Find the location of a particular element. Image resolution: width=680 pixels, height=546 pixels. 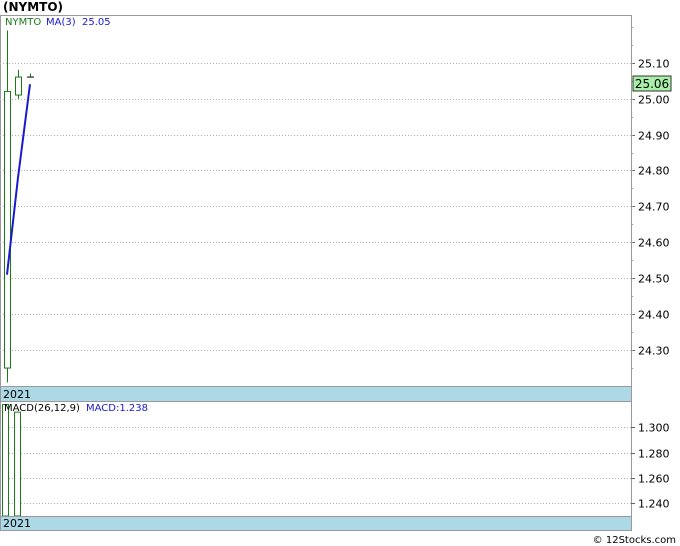

price-time-label: 2021 is located at coordinates (17, 394).